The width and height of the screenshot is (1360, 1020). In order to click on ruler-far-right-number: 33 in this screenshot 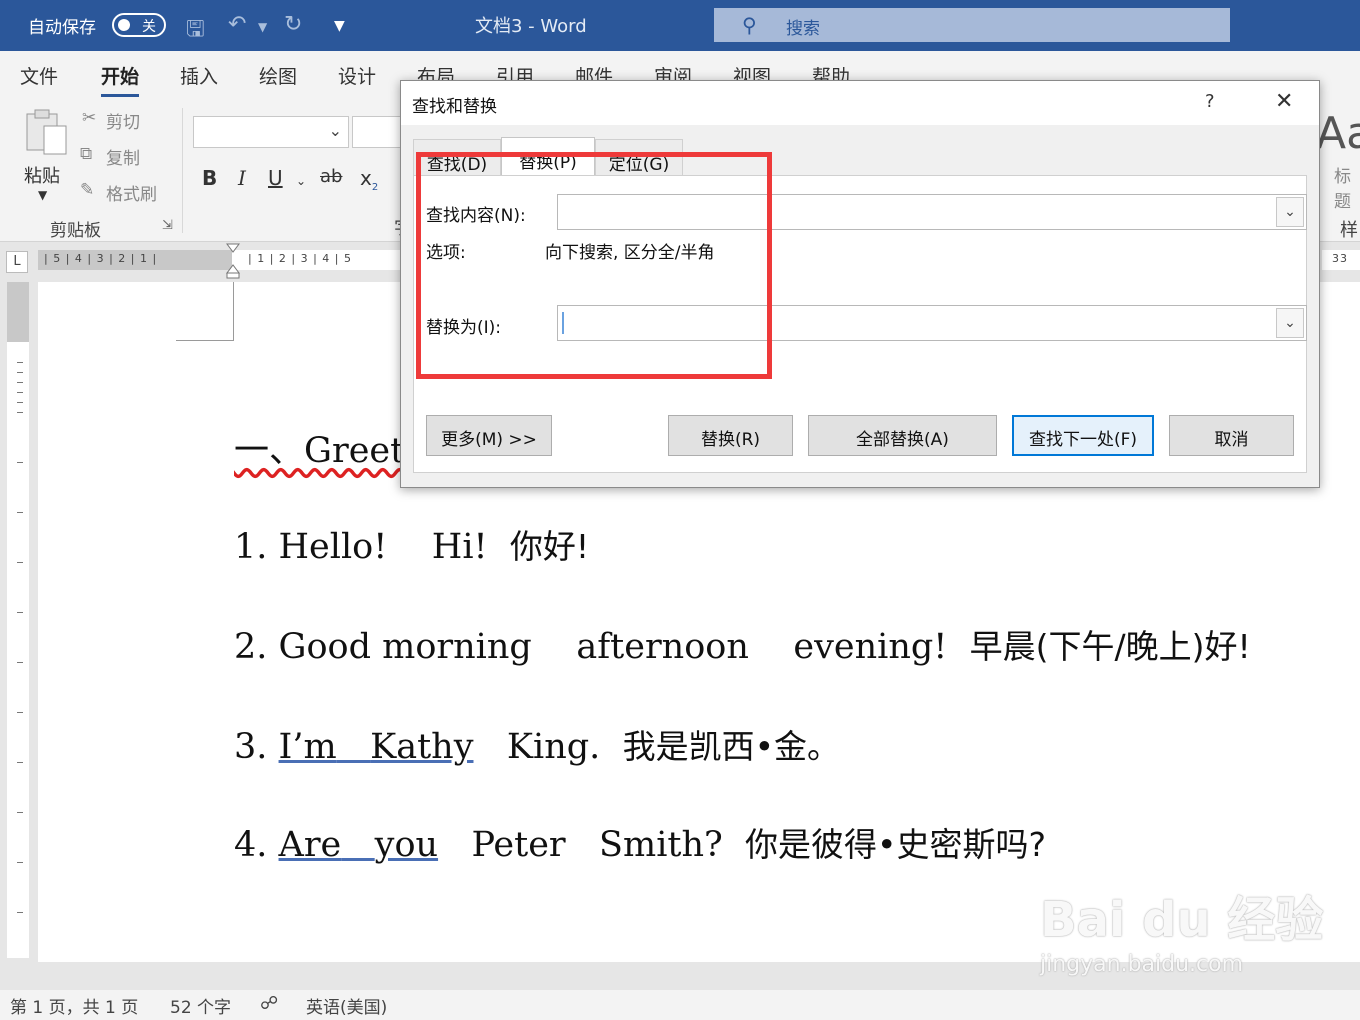, I will do `click(1340, 258)`.